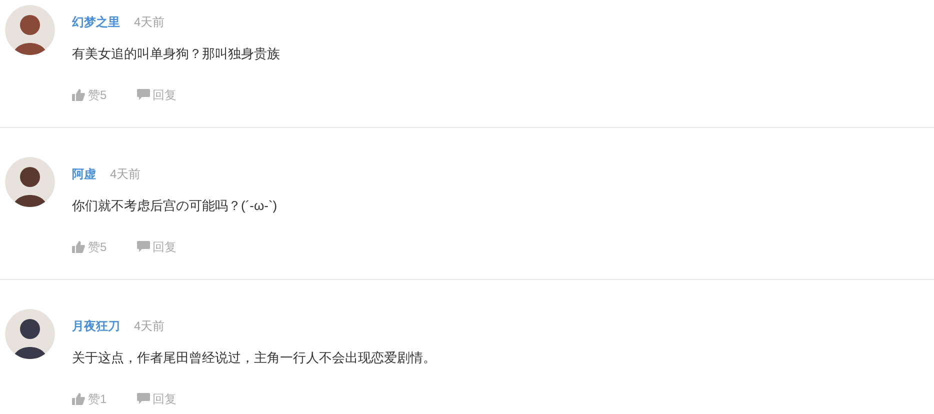 Image resolution: width=934 pixels, height=414 pixels. What do you see at coordinates (176, 54) in the screenshot?
I see `comment-text: 有美女追的叫单身狗？那叫独身贵族` at bounding box center [176, 54].